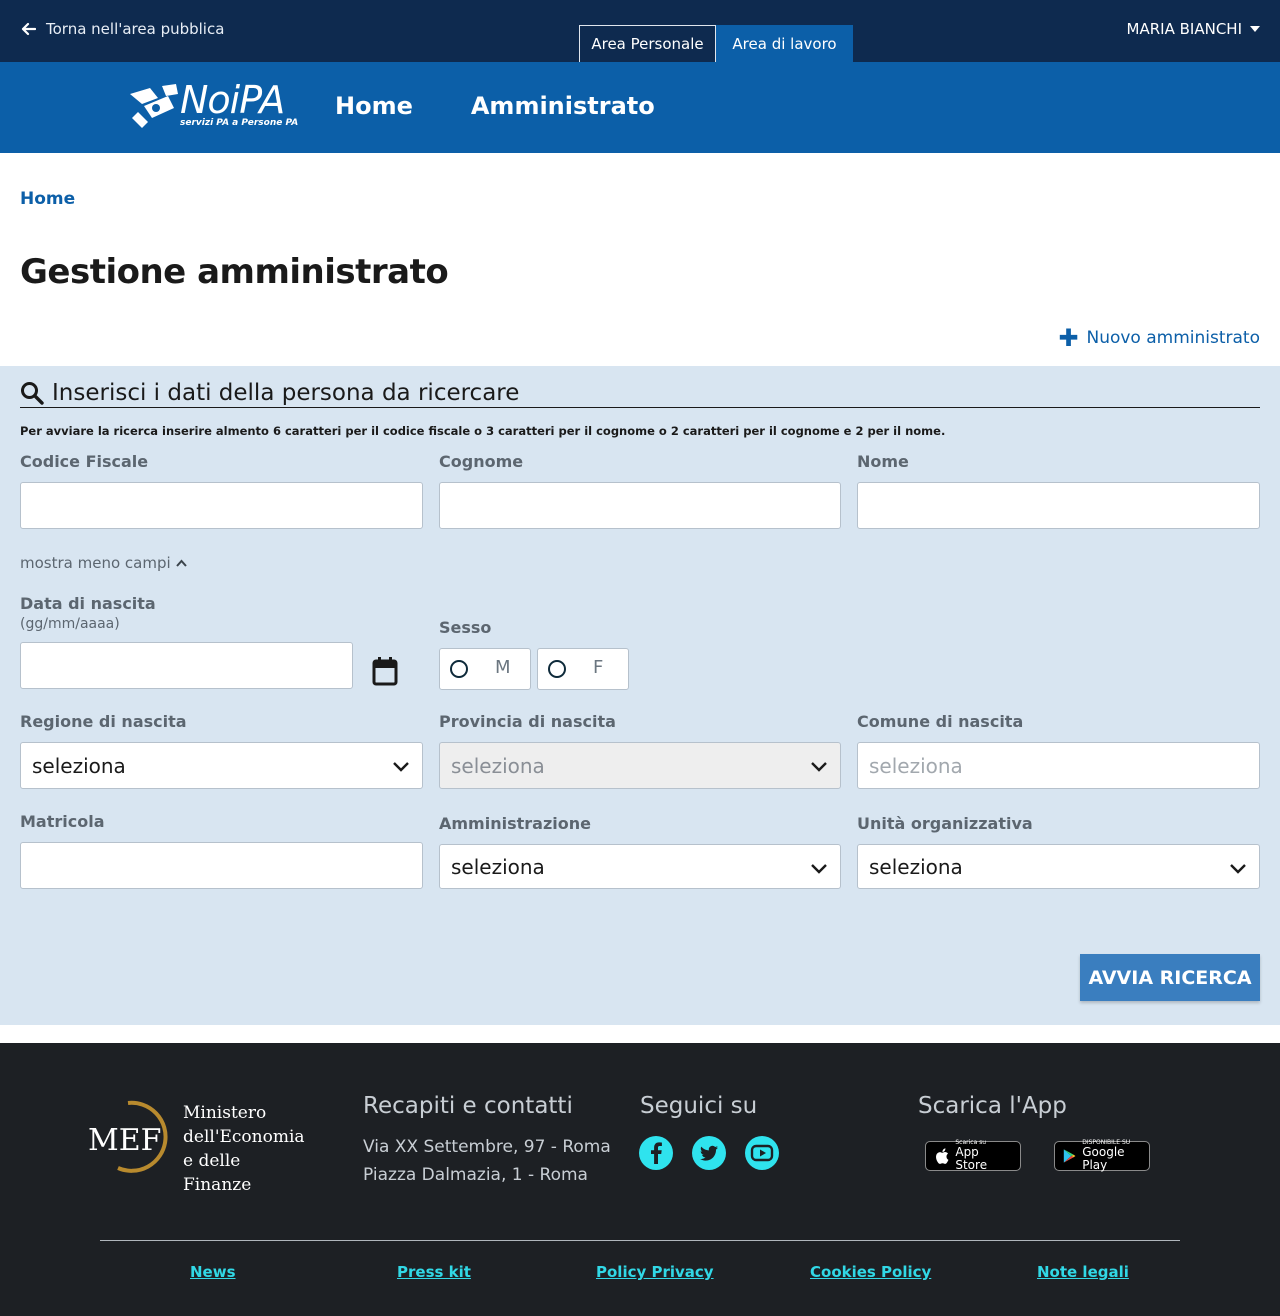 This screenshot has height=1316, width=1280. What do you see at coordinates (1058, 505) in the screenshot?
I see `nome-input` at bounding box center [1058, 505].